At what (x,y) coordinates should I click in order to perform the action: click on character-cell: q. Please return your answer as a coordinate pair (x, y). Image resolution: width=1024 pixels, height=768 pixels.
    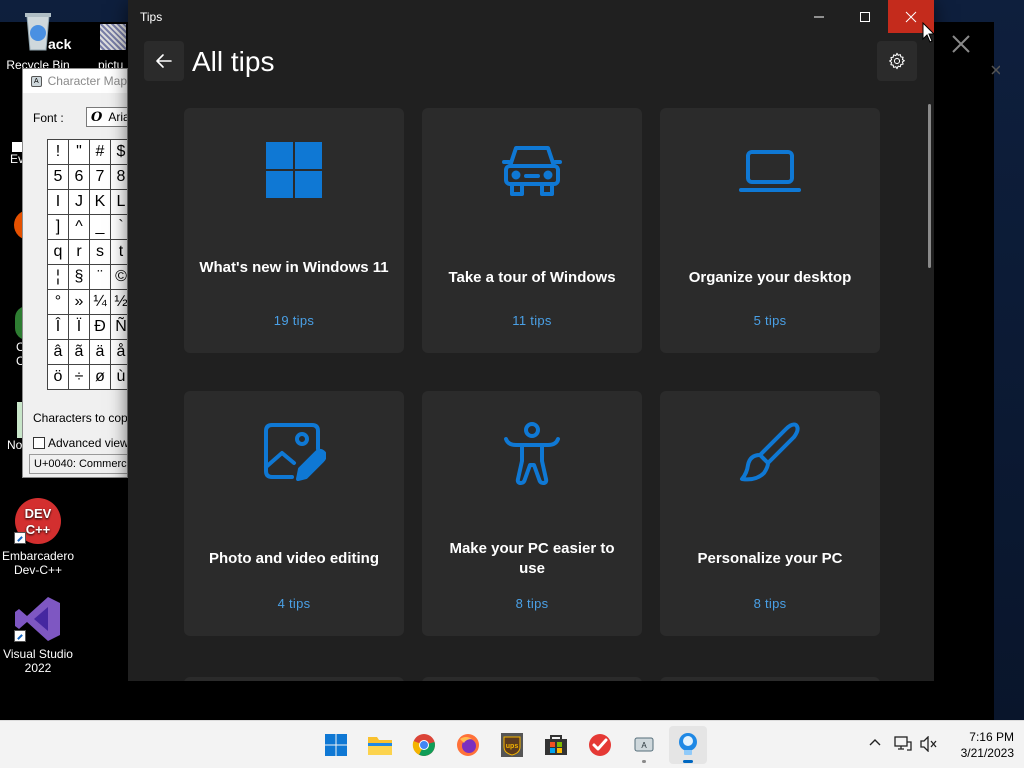
    Looking at the image, I should click on (58, 252).